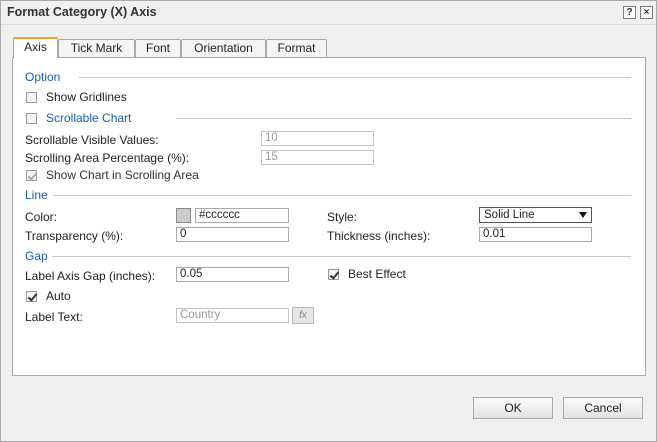  Describe the element at coordinates (58, 296) in the screenshot. I see `auto-label: Auto` at that location.